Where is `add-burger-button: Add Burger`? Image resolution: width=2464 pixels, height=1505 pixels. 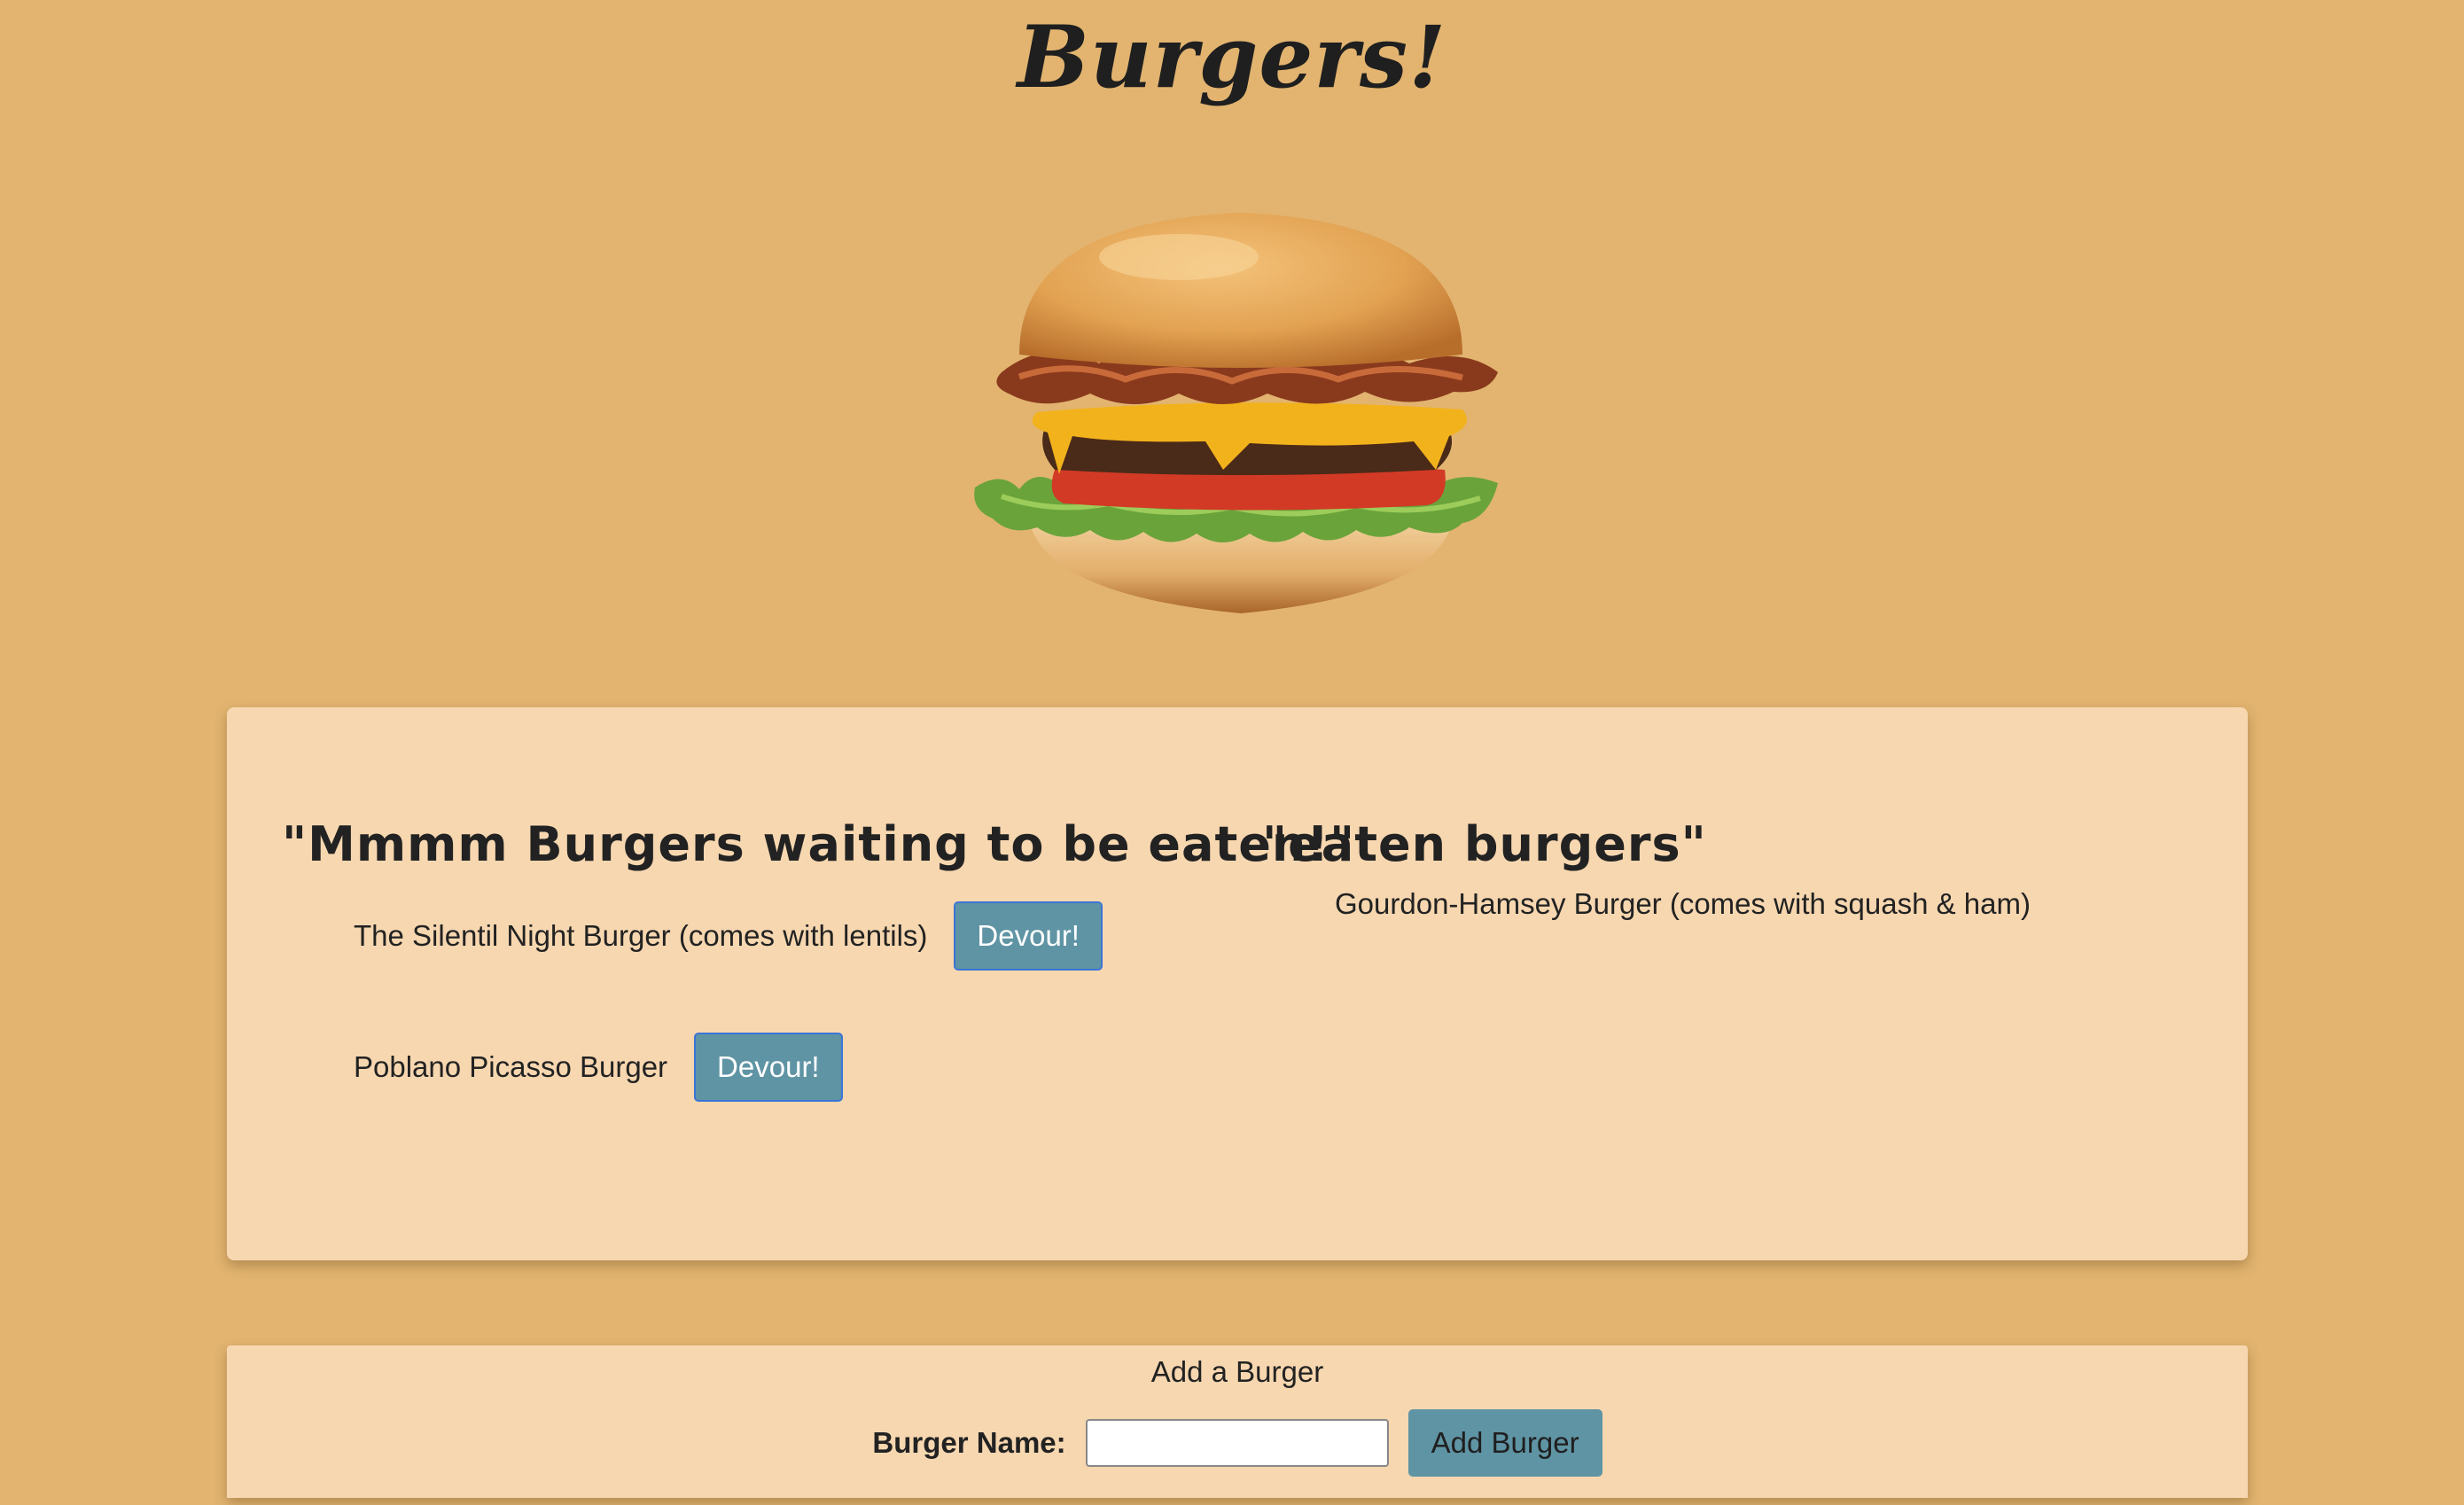 add-burger-button: Add Burger is located at coordinates (1504, 1443).